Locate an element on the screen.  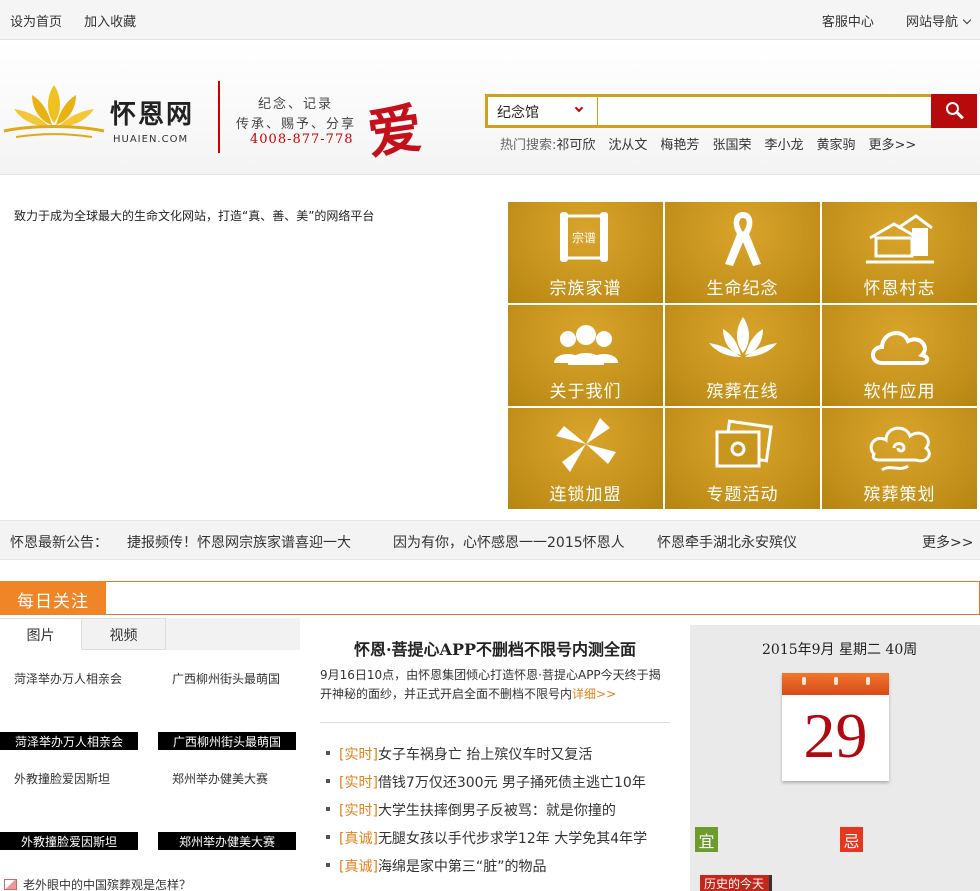
article-link: 老外眼中的中国殡葬观是怎样？ is located at coordinates (97, 883).